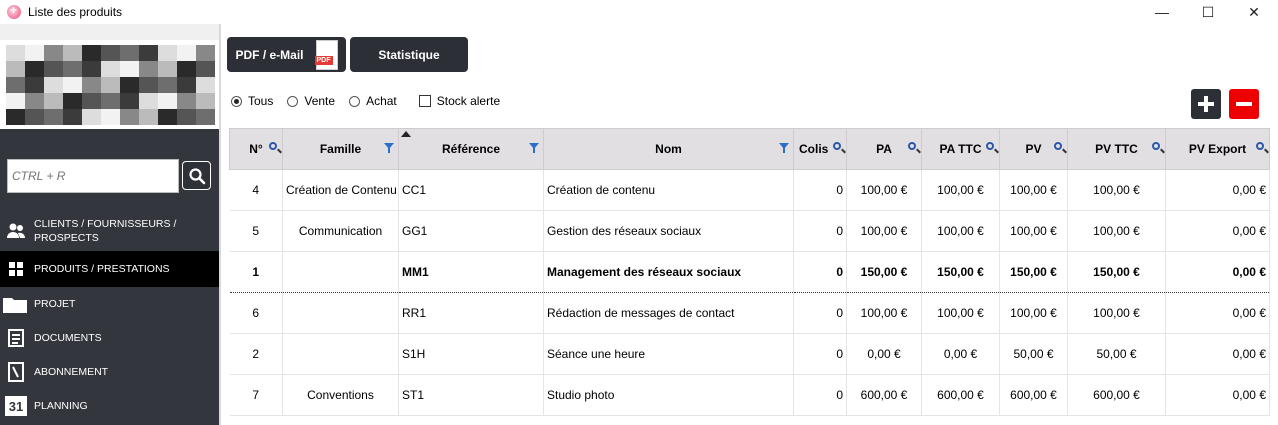 Image resolution: width=1278 pixels, height=425 pixels. I want to click on pdf-icon: PDF, so click(326, 54).